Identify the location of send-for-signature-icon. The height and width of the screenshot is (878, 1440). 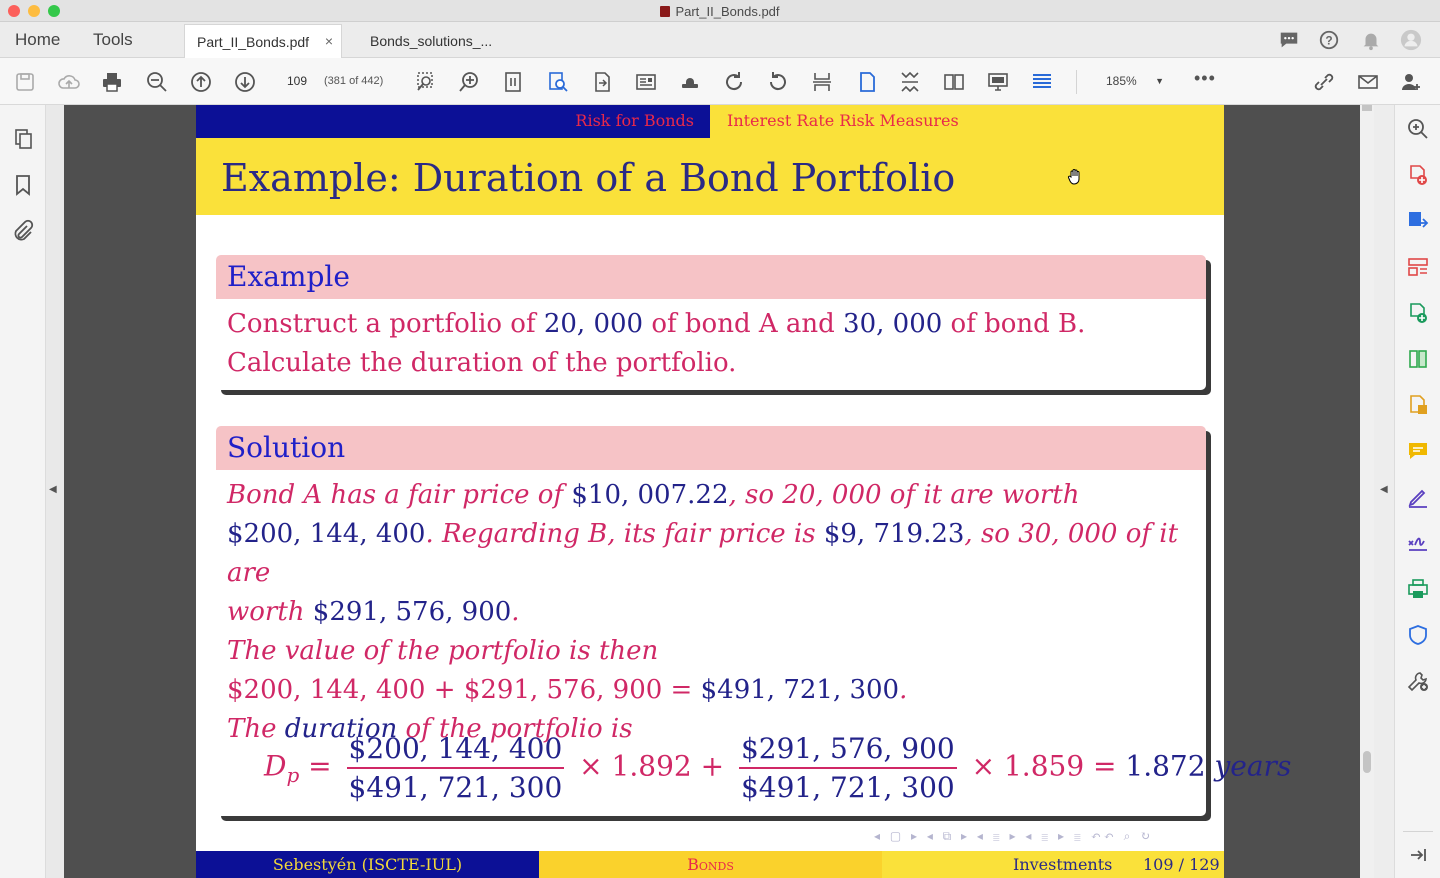
(1418, 543).